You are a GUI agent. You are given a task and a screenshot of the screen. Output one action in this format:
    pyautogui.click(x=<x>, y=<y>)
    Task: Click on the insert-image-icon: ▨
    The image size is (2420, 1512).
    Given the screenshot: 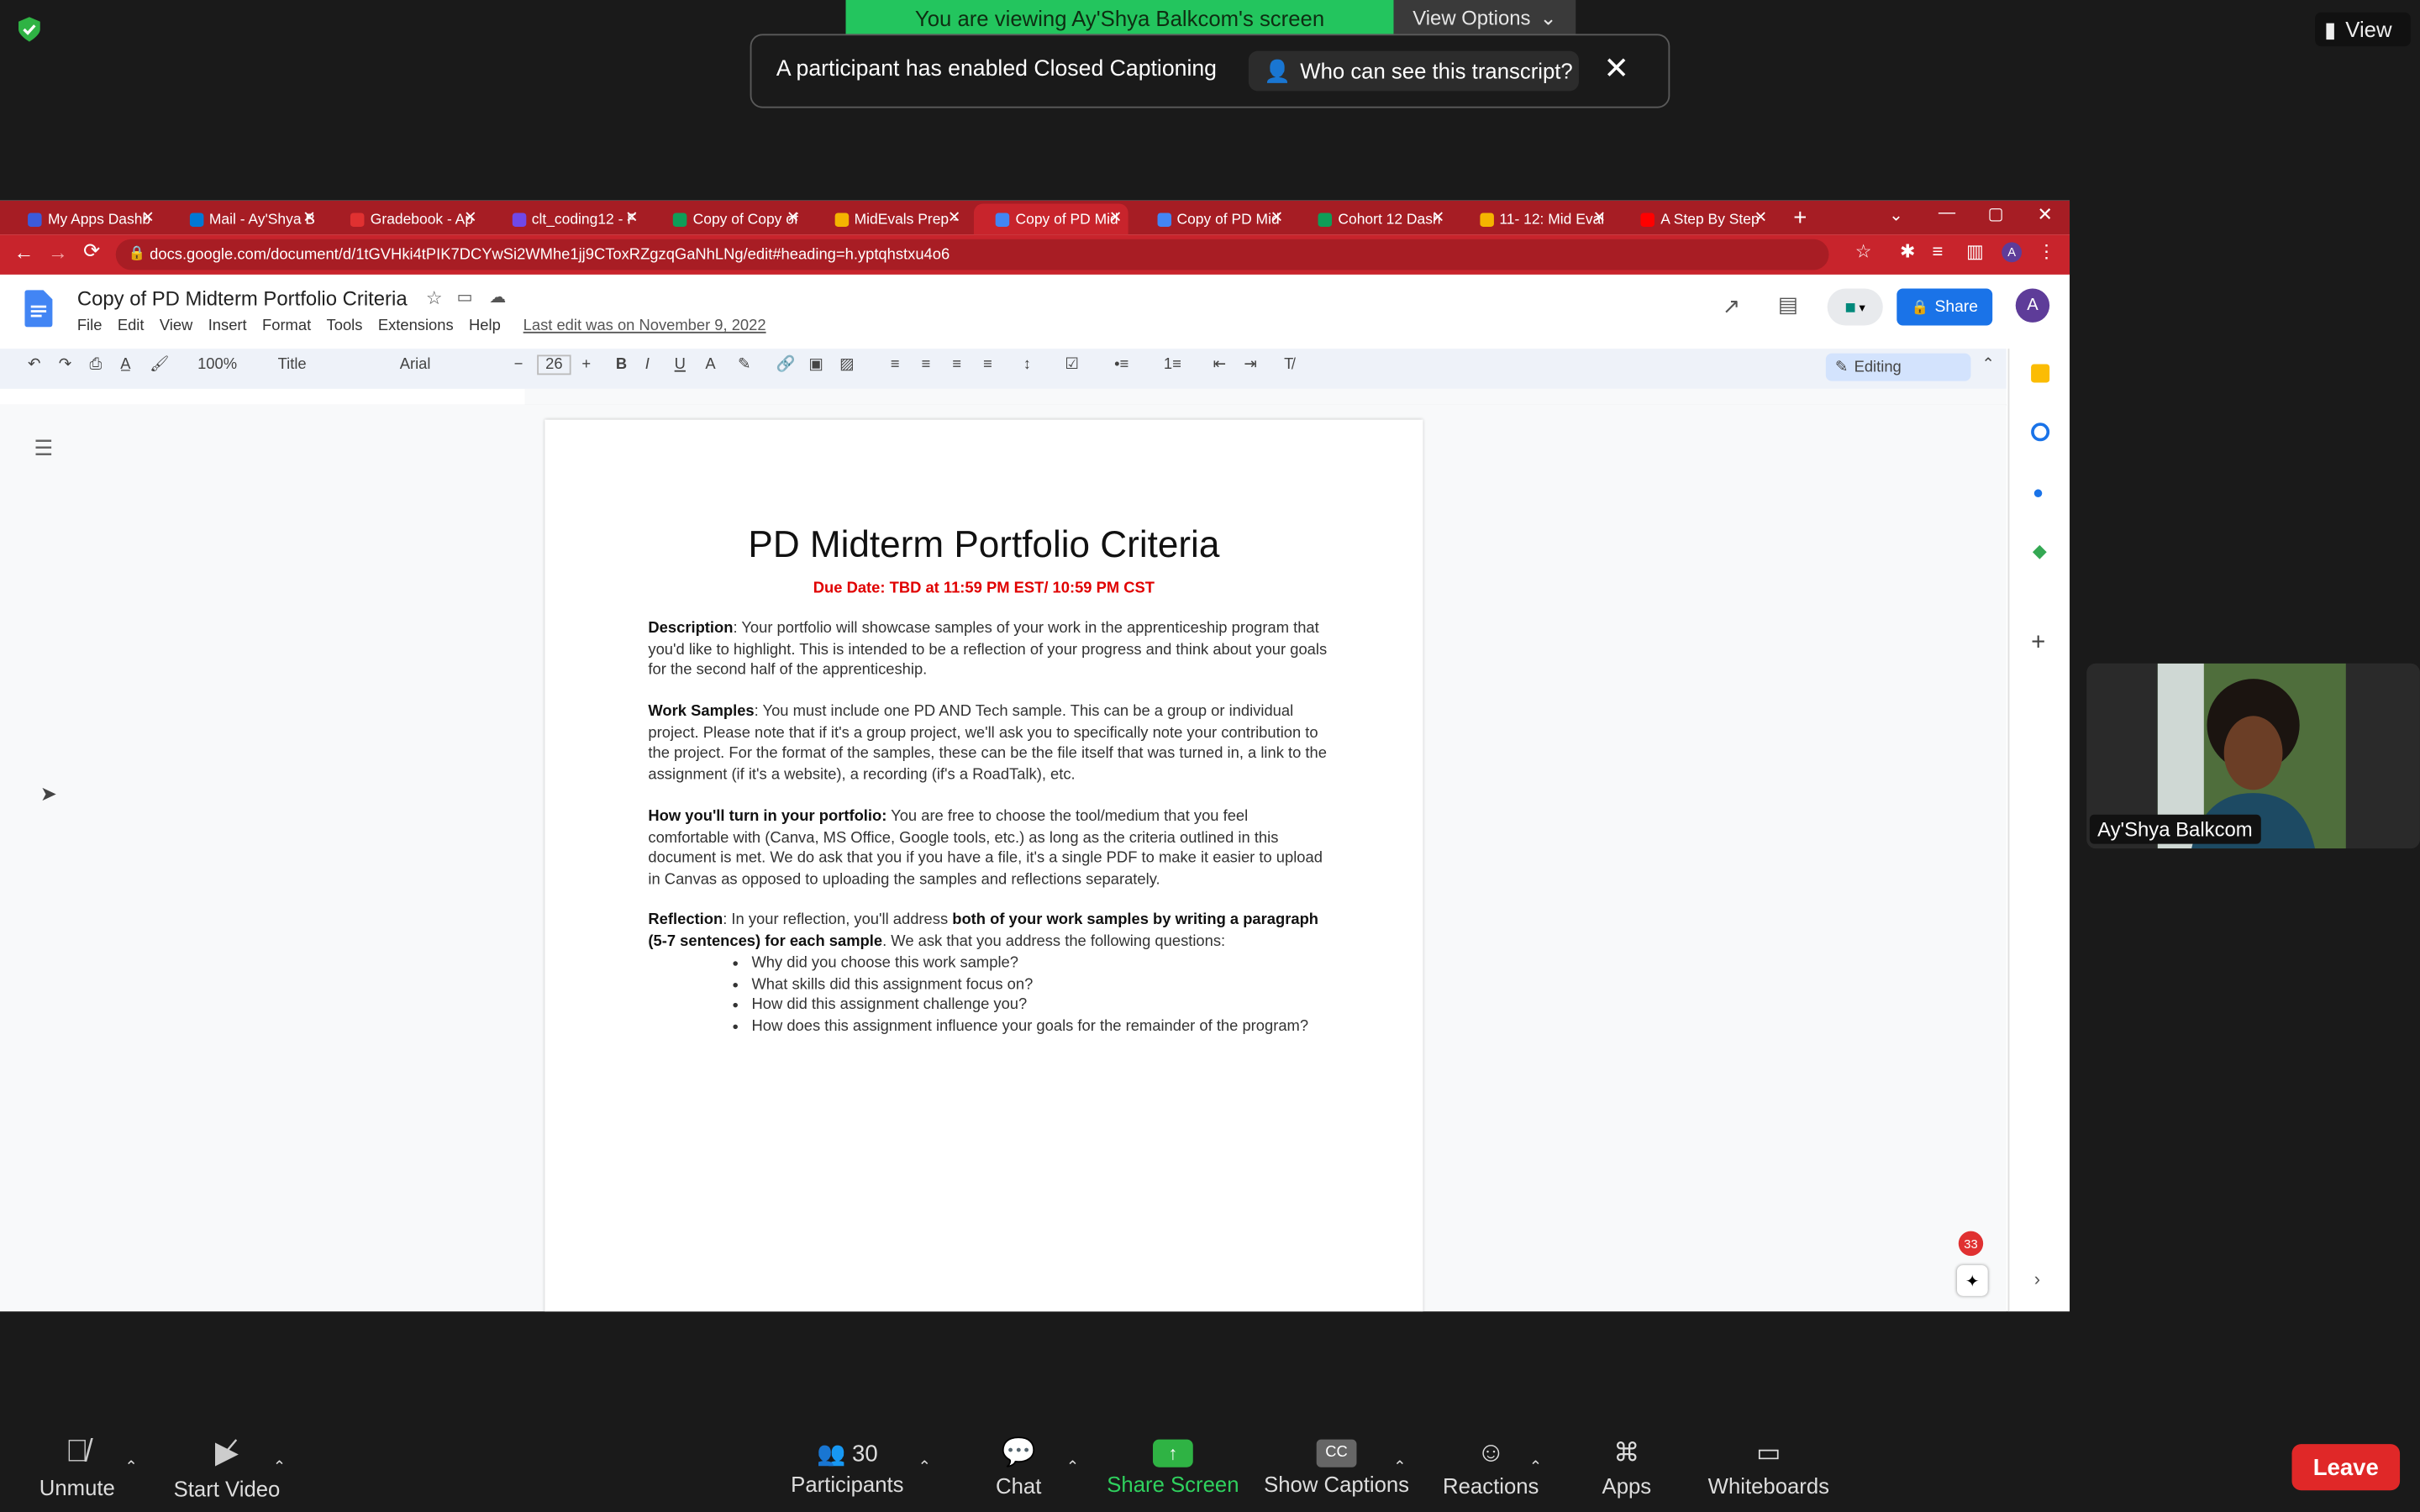 What is the action you would take?
    pyautogui.click(x=846, y=364)
    